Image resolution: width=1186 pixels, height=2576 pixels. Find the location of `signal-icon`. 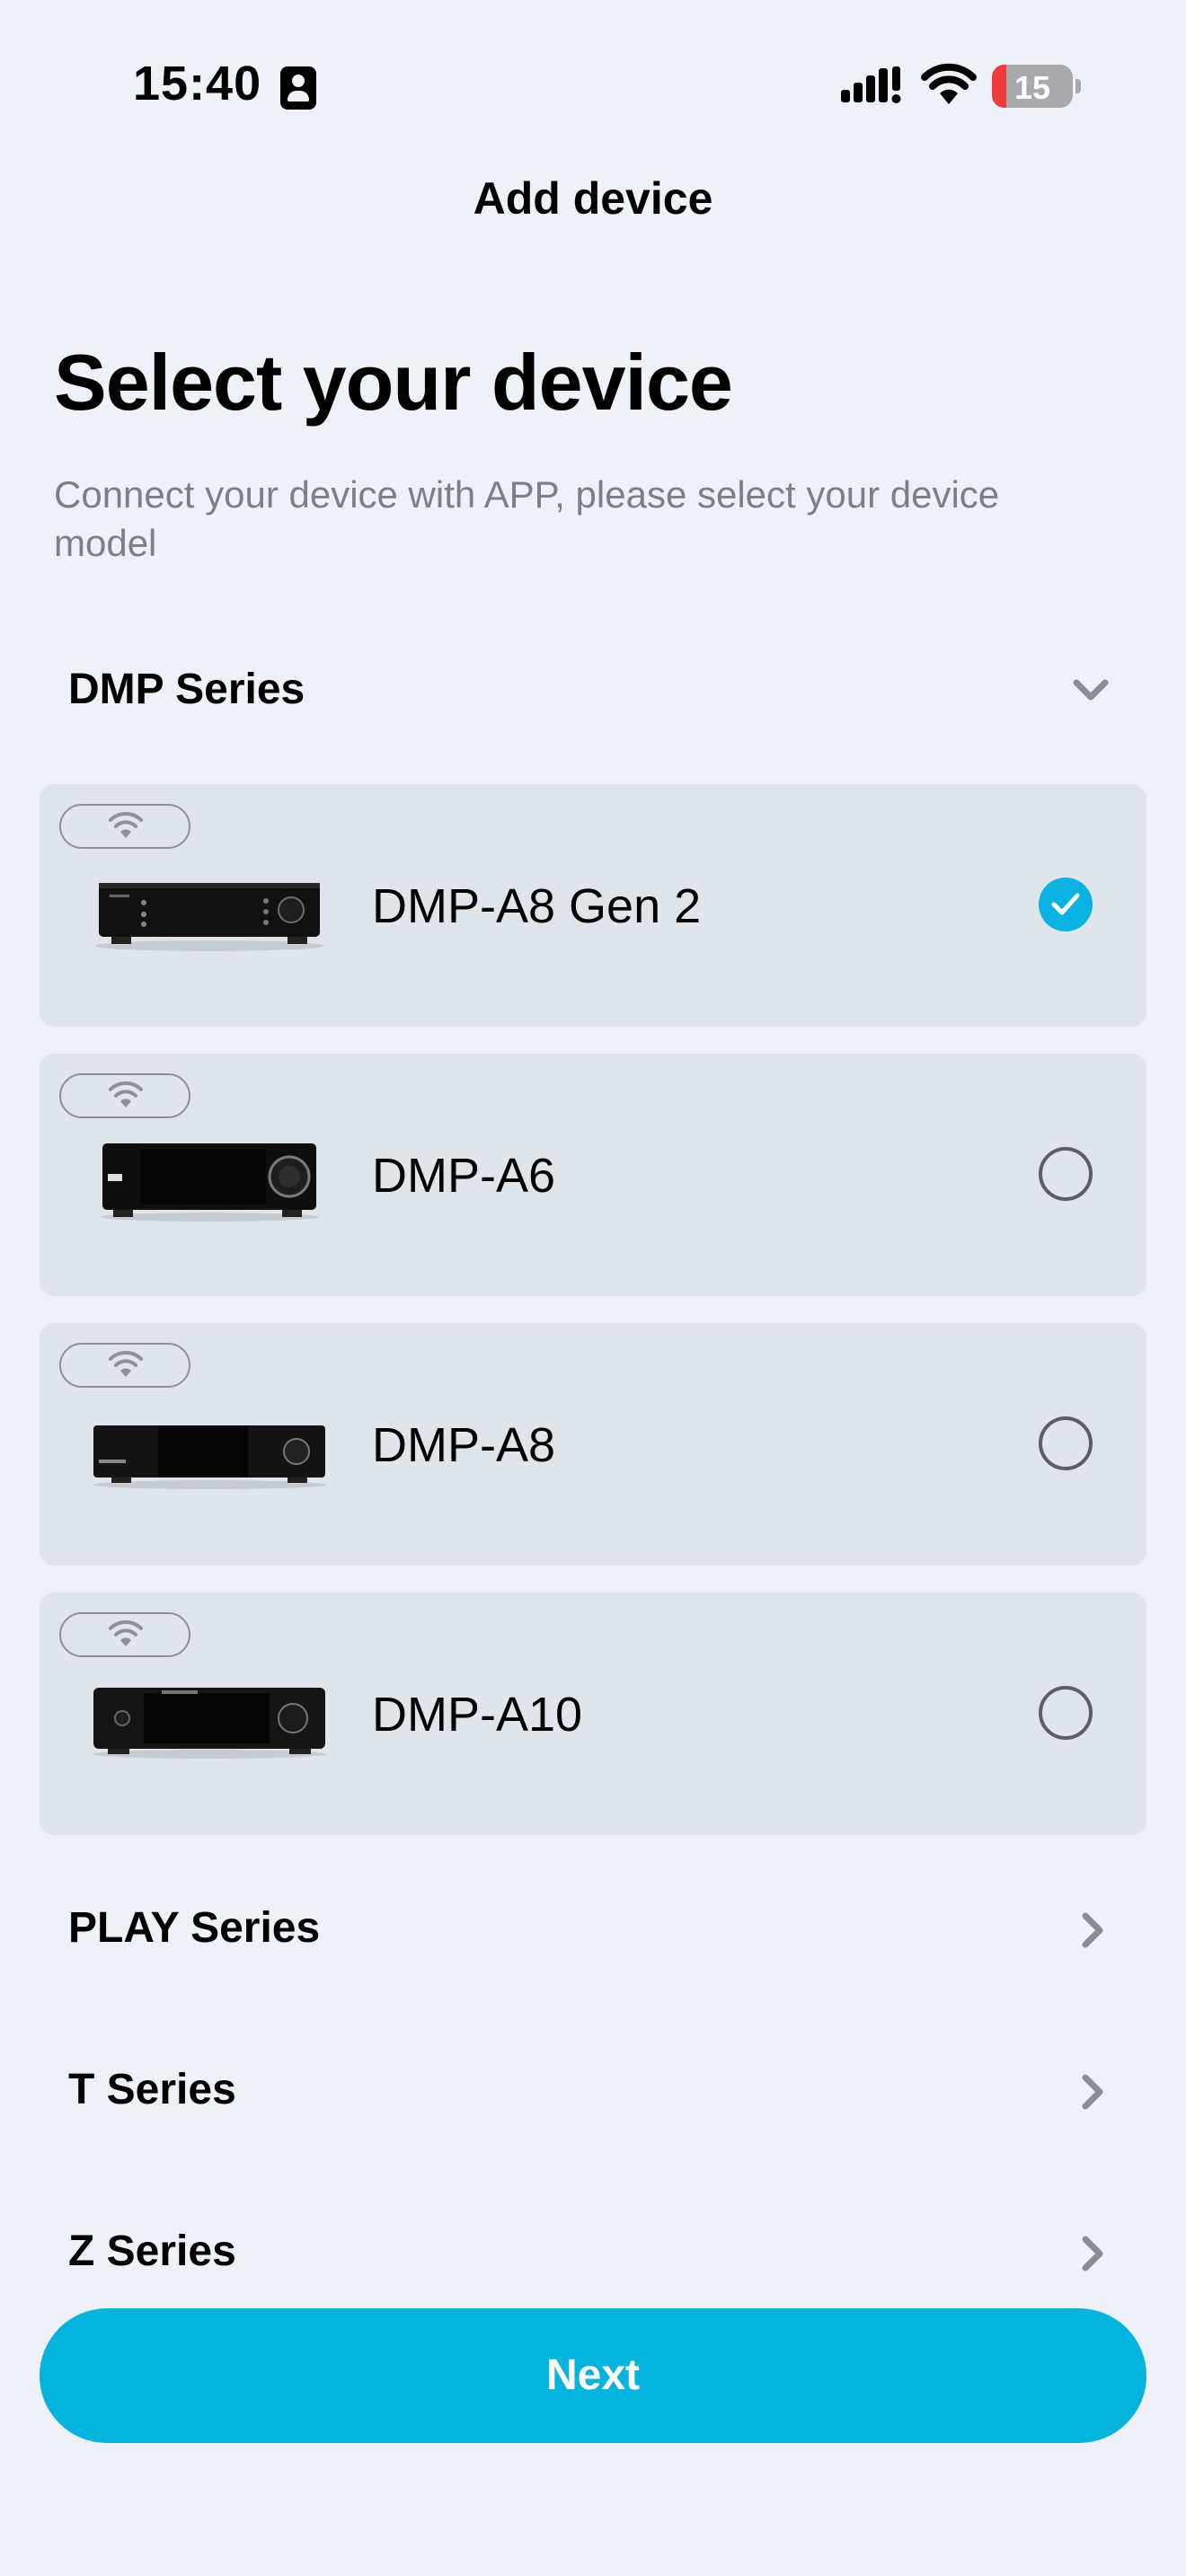

signal-icon is located at coordinates (871, 84).